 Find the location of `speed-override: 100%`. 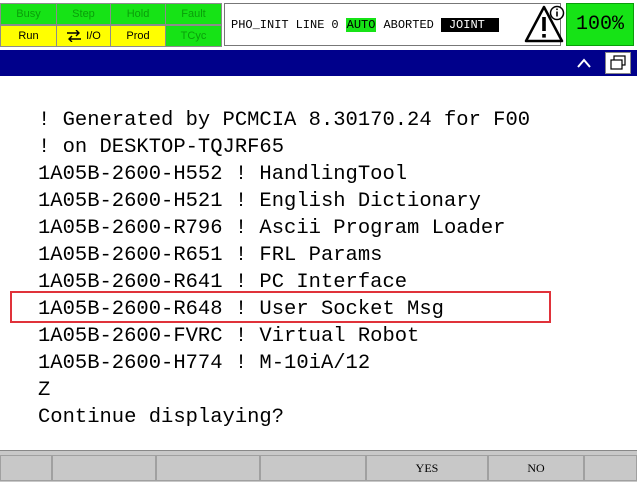

speed-override: 100% is located at coordinates (600, 24).